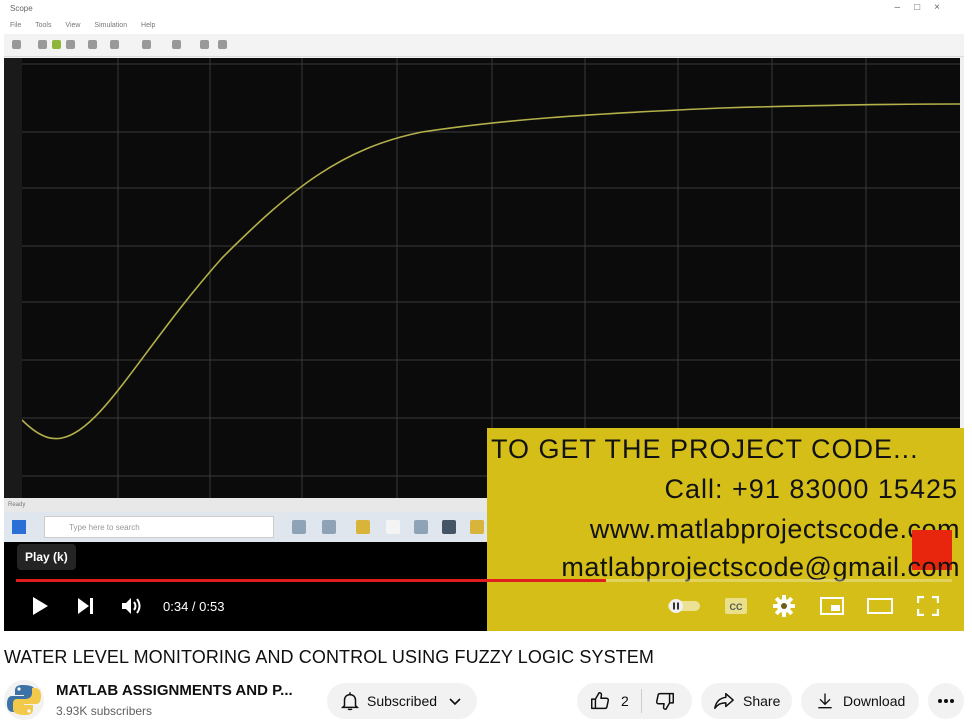  What do you see at coordinates (634, 701) in the screenshot?
I see `like-dislike-group: 2` at bounding box center [634, 701].